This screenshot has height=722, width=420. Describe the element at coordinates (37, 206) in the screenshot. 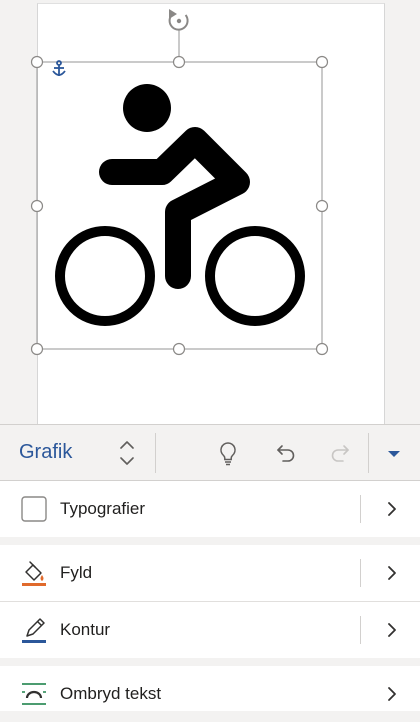

I see `resize-handle-left` at that location.